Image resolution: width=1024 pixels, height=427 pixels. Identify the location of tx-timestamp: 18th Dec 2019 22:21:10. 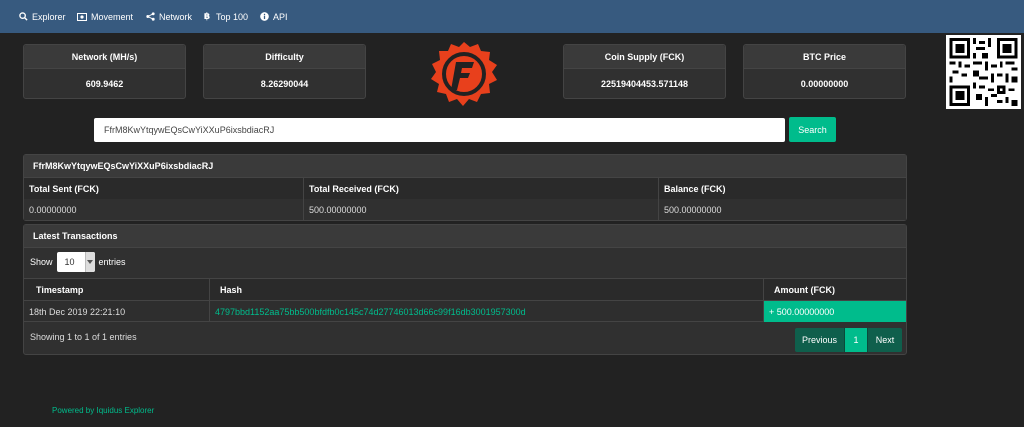
(77, 311).